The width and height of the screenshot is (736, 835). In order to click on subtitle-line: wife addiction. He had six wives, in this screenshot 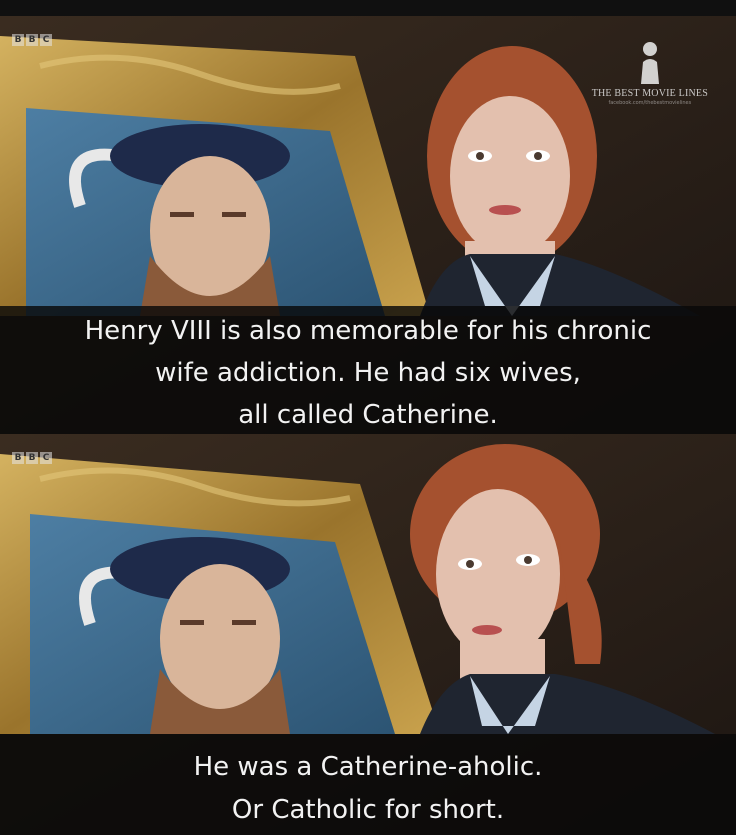, I will do `click(368, 373)`.